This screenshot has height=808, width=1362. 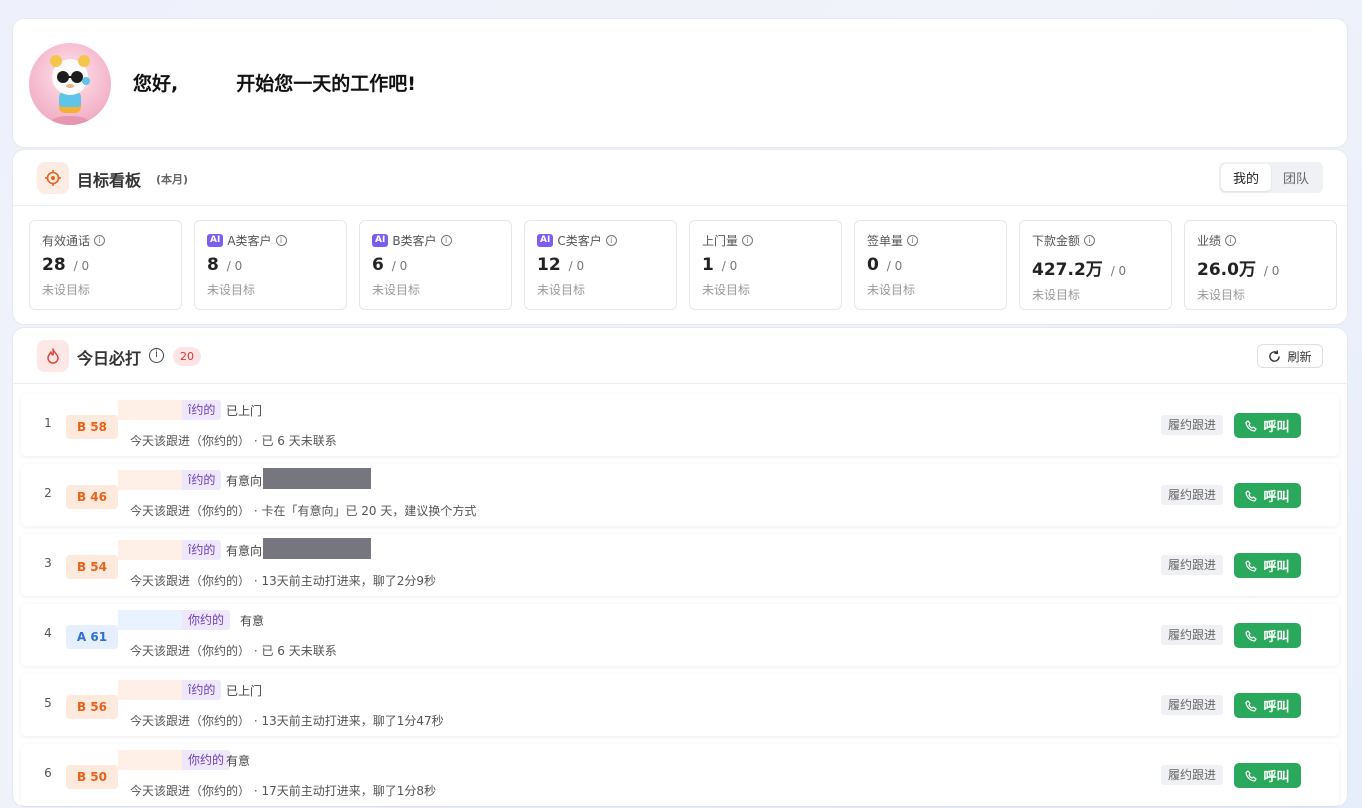 I want to click on customer-status: 有意, so click(x=238, y=761).